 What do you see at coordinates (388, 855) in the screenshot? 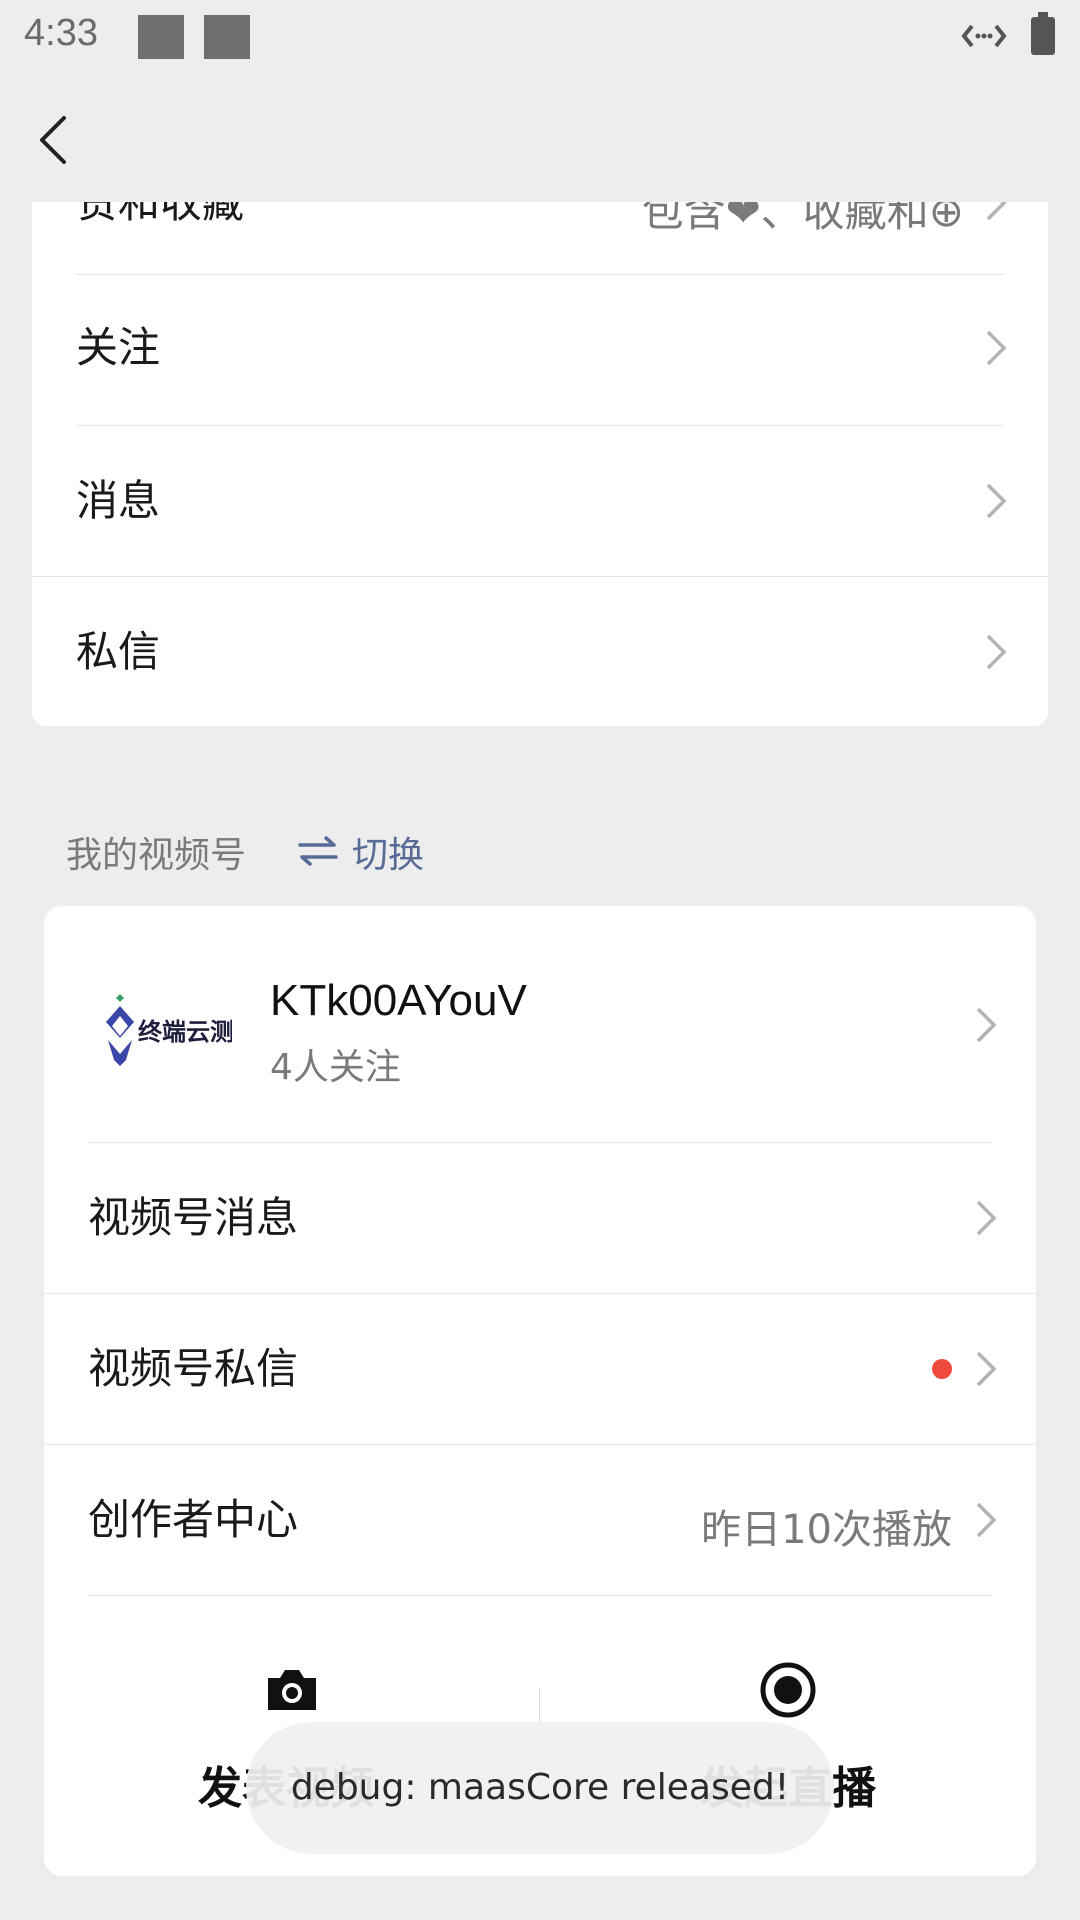
I see `switch-label: 切换` at bounding box center [388, 855].